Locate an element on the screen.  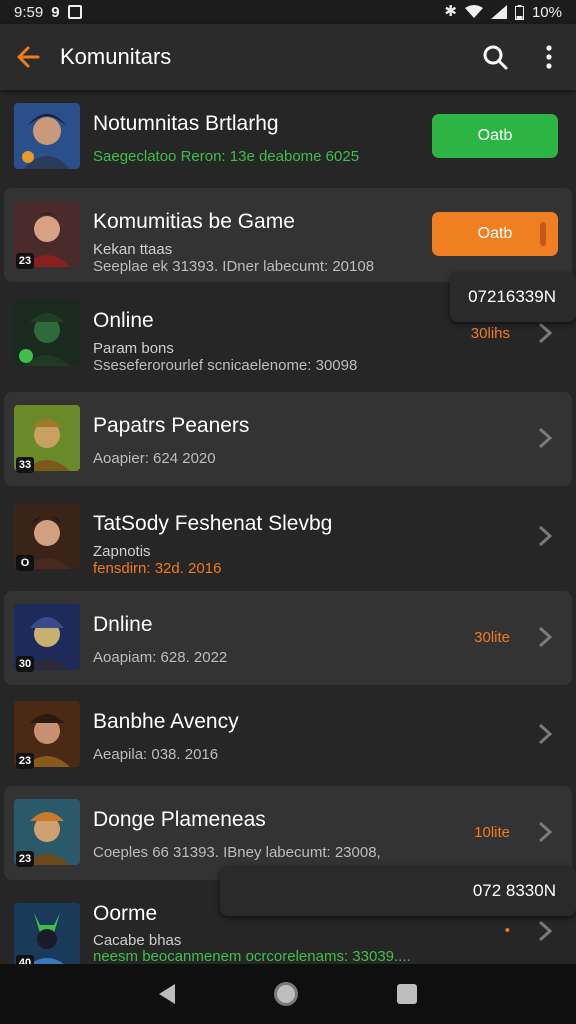
item-details: Sseseferorourlef scnicaelenome: 30098 is located at coordinates (225, 365).